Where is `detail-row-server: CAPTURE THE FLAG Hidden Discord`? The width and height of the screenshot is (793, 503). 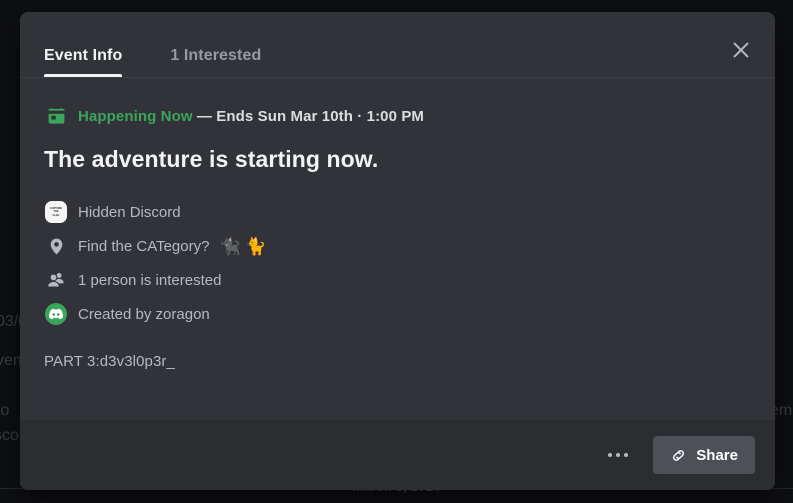 detail-row-server: CAPTURE THE FLAG Hidden Discord is located at coordinates (397, 212).